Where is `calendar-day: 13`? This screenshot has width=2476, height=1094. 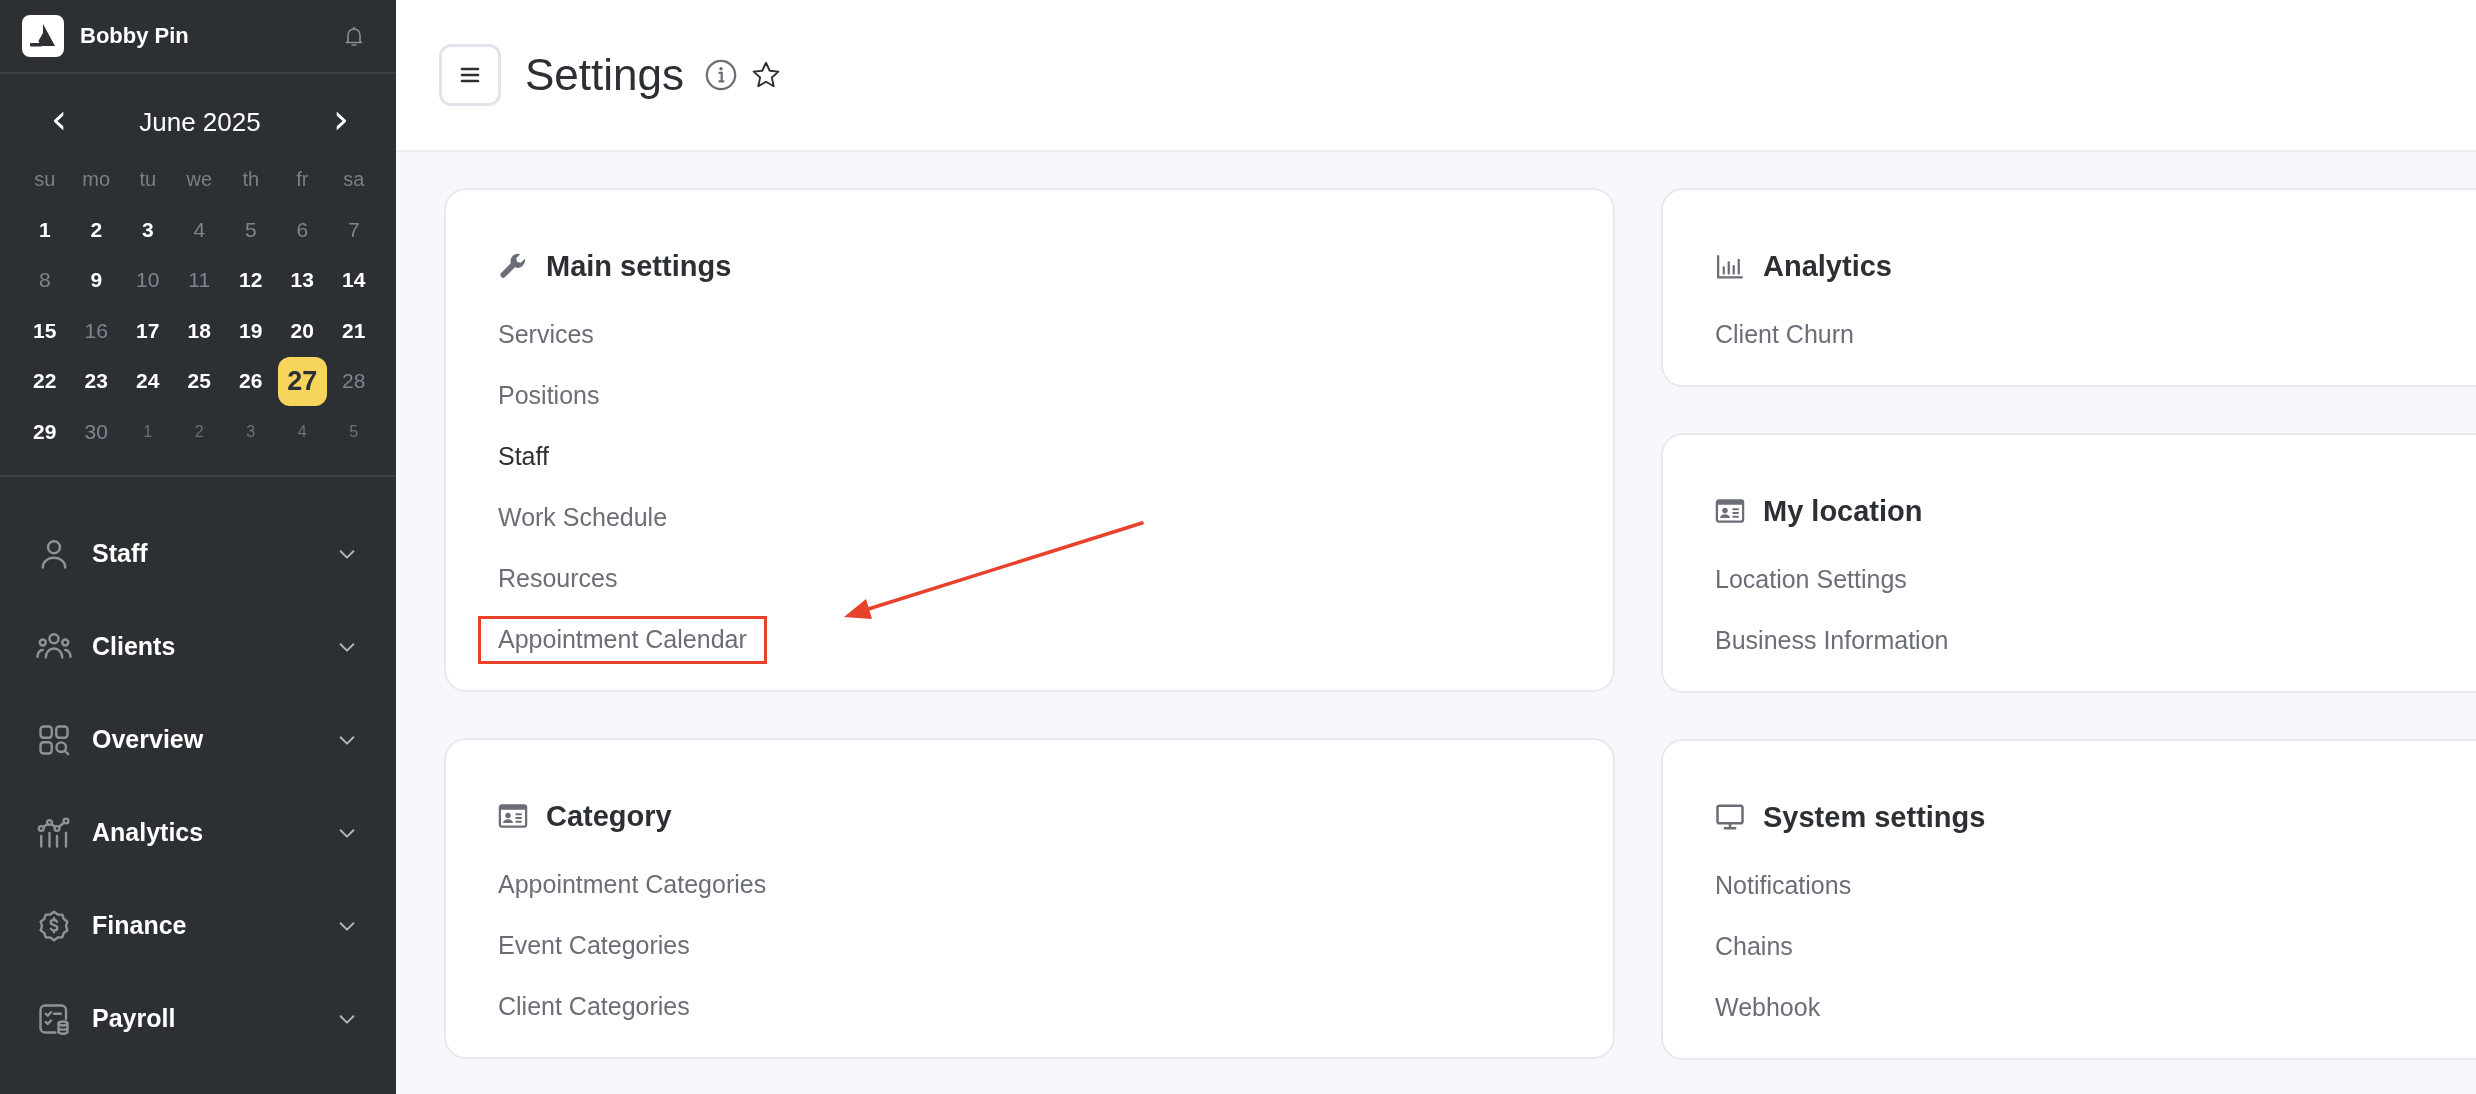
calendar-day: 13 is located at coordinates (302, 280).